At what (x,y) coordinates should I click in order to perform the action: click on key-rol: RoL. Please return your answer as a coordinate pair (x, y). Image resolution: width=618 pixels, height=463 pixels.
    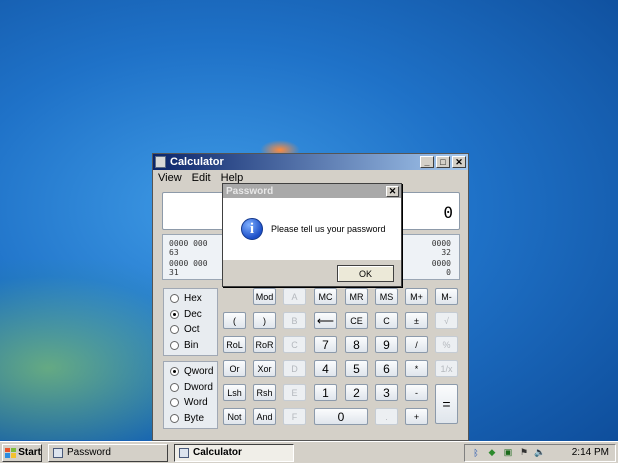
    Looking at the image, I should click on (234, 344).